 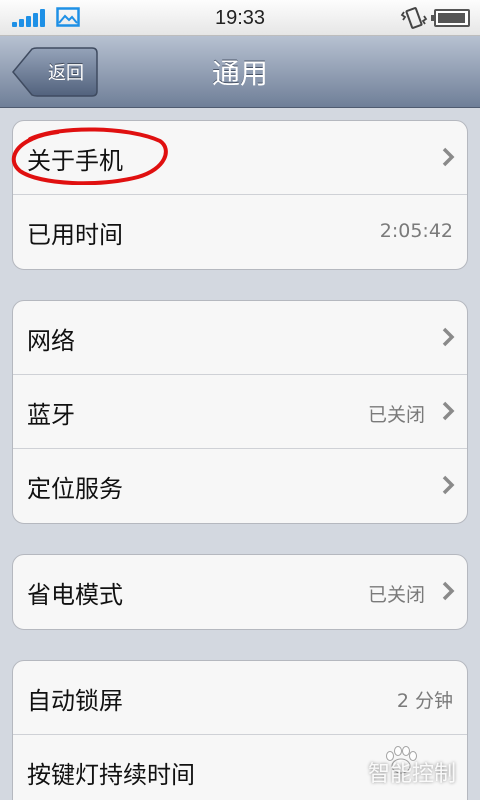 I want to click on row-label: 网络, so click(x=51, y=341).